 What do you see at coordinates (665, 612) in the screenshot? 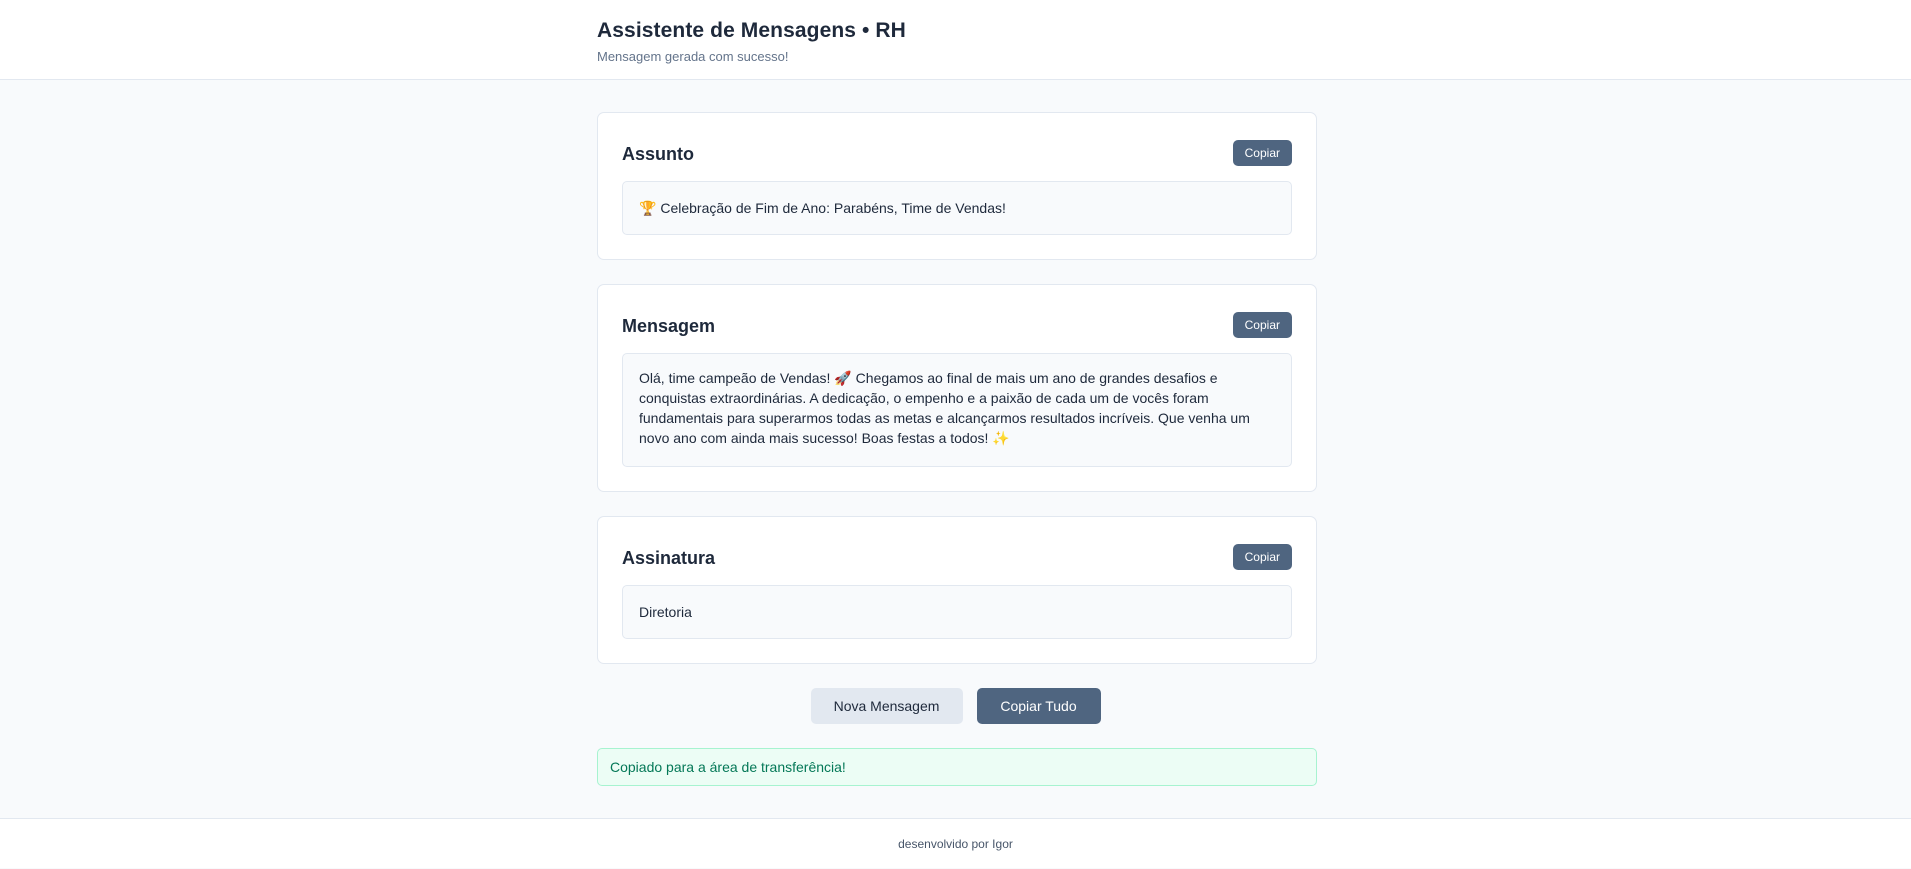
I see `signature-text: Diretoria` at bounding box center [665, 612].